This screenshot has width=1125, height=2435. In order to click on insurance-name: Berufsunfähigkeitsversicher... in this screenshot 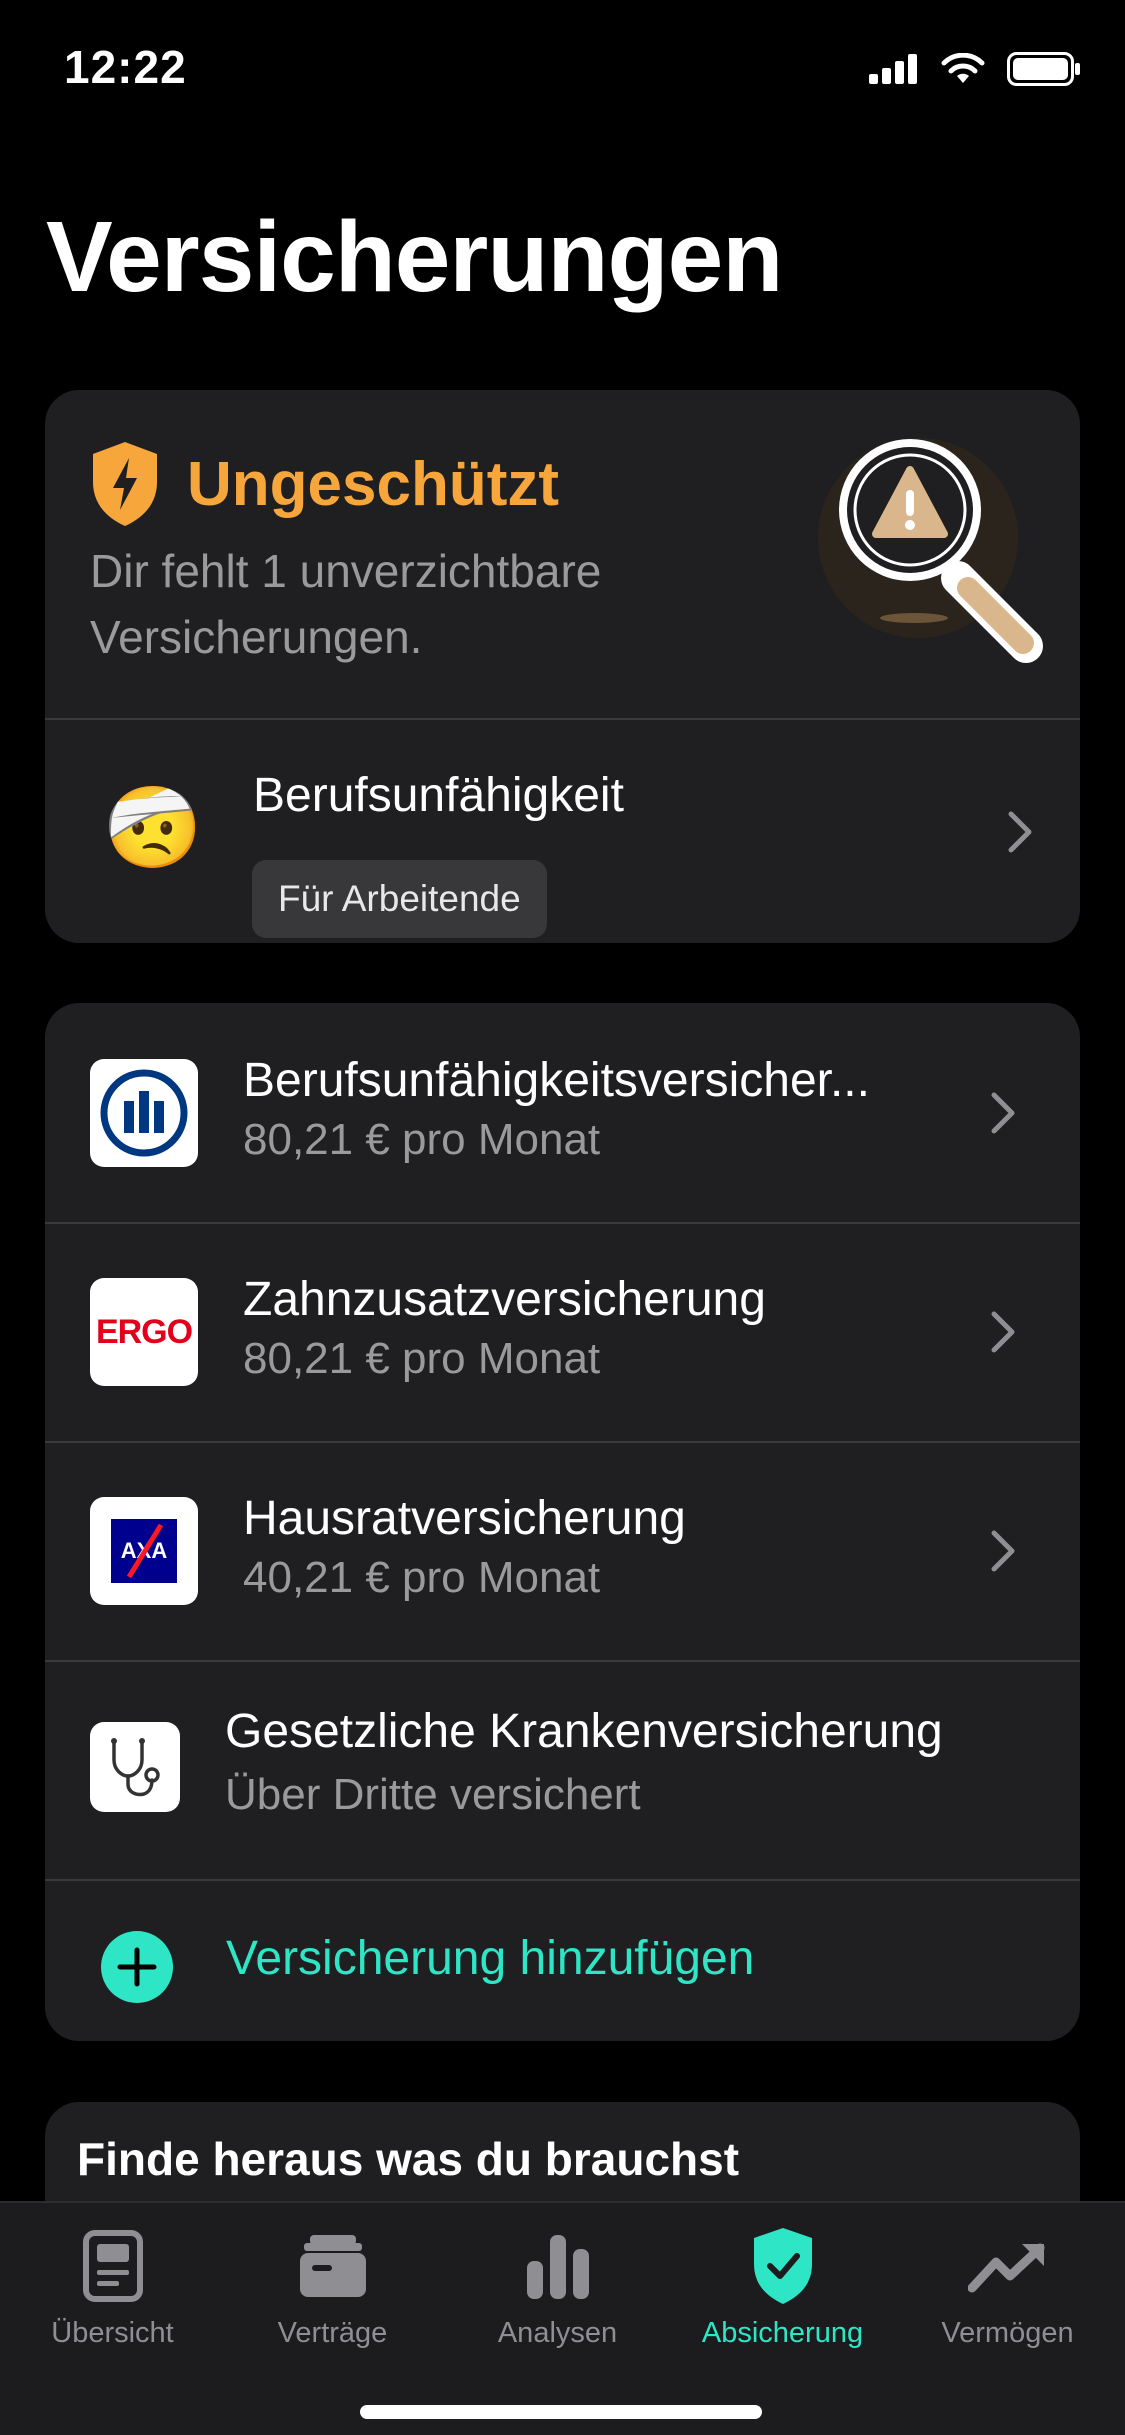, I will do `click(556, 1080)`.